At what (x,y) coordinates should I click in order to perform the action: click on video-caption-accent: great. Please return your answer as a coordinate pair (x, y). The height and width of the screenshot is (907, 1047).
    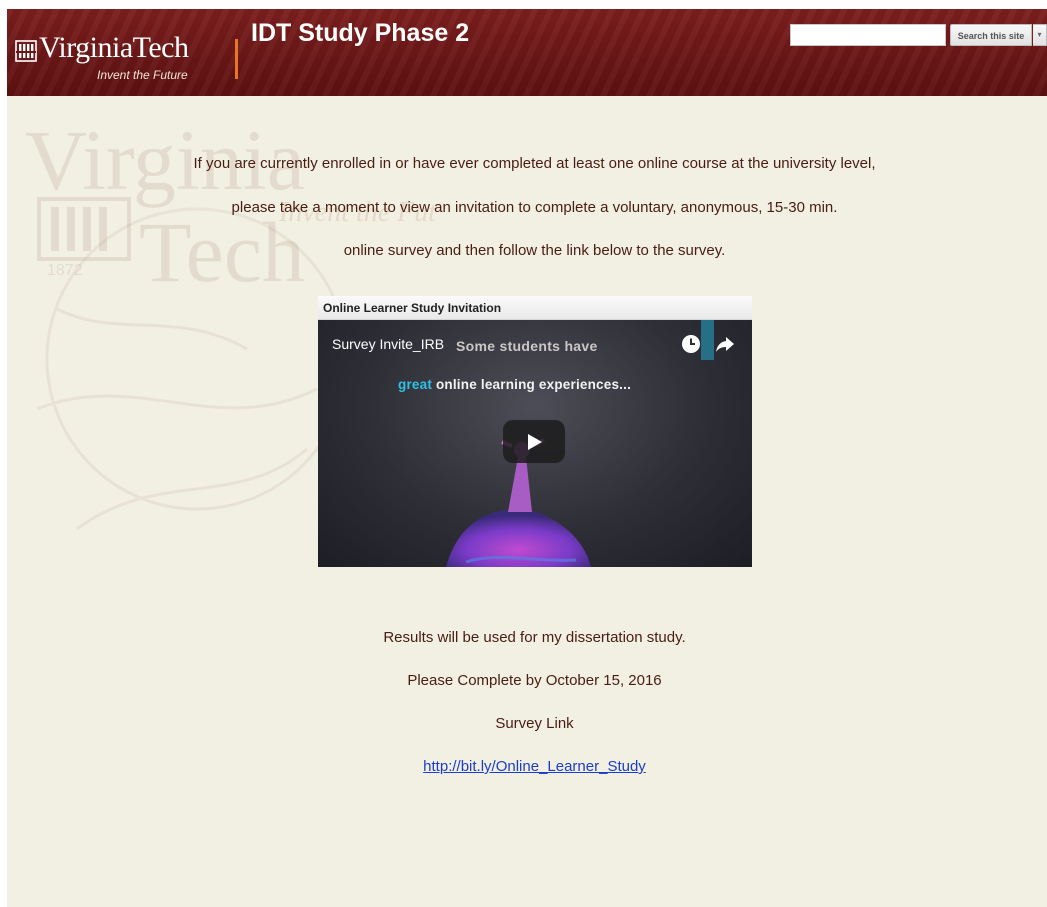
    Looking at the image, I should click on (415, 384).